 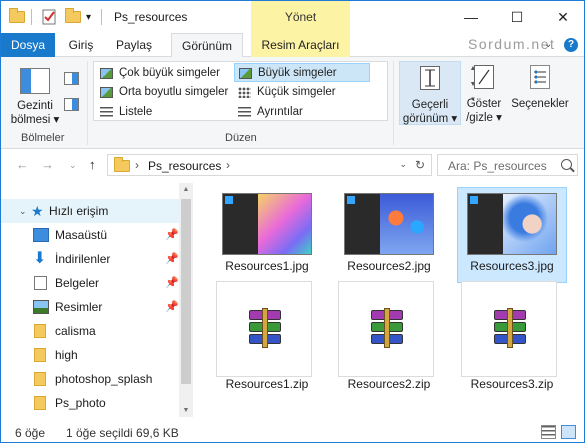 What do you see at coordinates (267, 224) in the screenshot?
I see `image-thumbnail` at bounding box center [267, 224].